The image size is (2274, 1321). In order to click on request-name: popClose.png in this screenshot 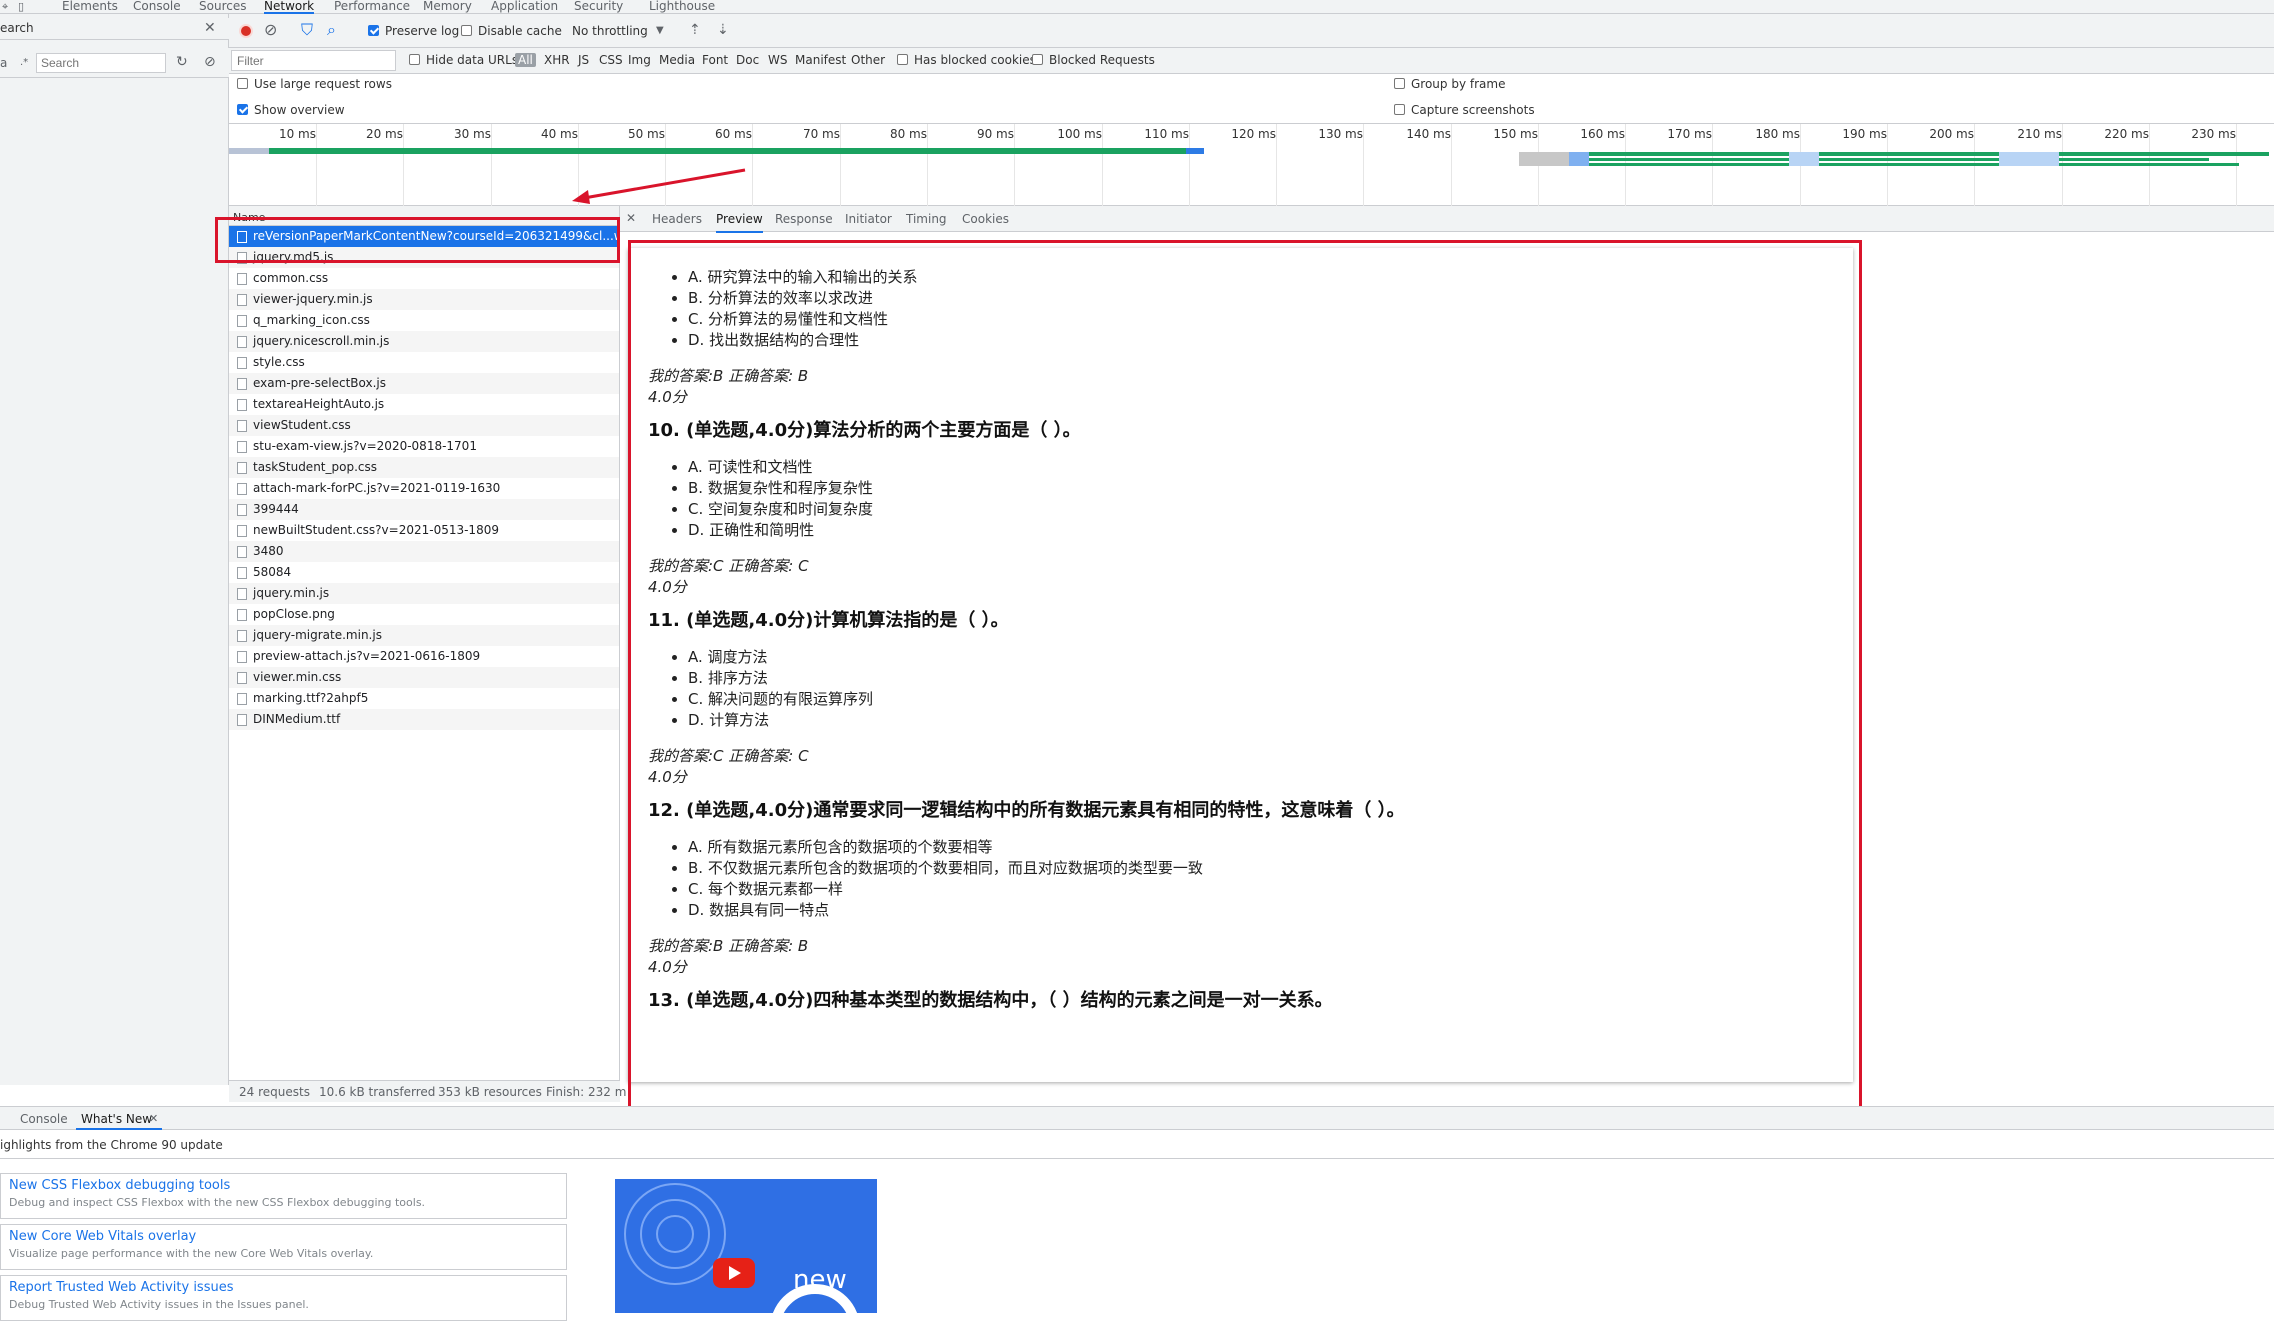, I will do `click(294, 614)`.